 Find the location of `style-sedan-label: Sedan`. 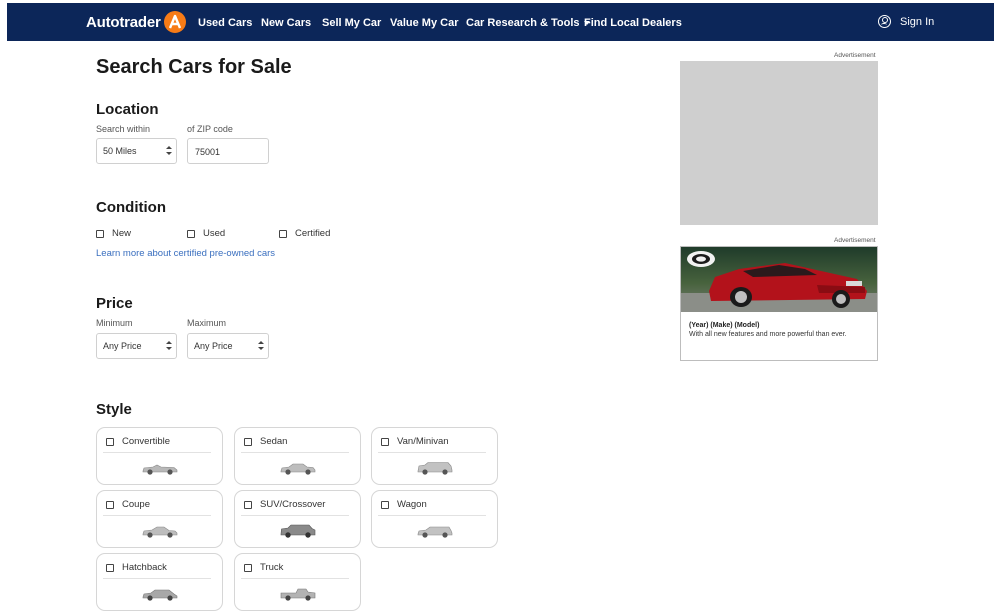

style-sedan-label: Sedan is located at coordinates (274, 441).